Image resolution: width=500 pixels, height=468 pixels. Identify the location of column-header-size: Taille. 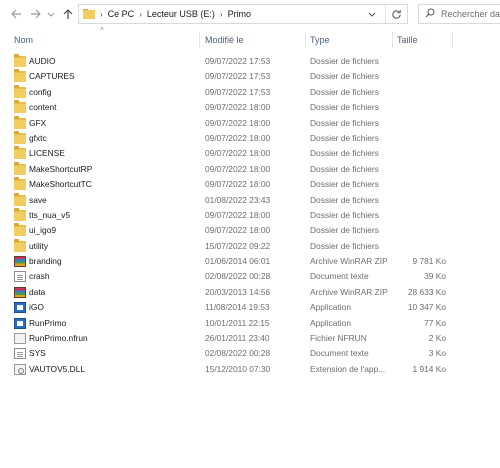
(422, 40).